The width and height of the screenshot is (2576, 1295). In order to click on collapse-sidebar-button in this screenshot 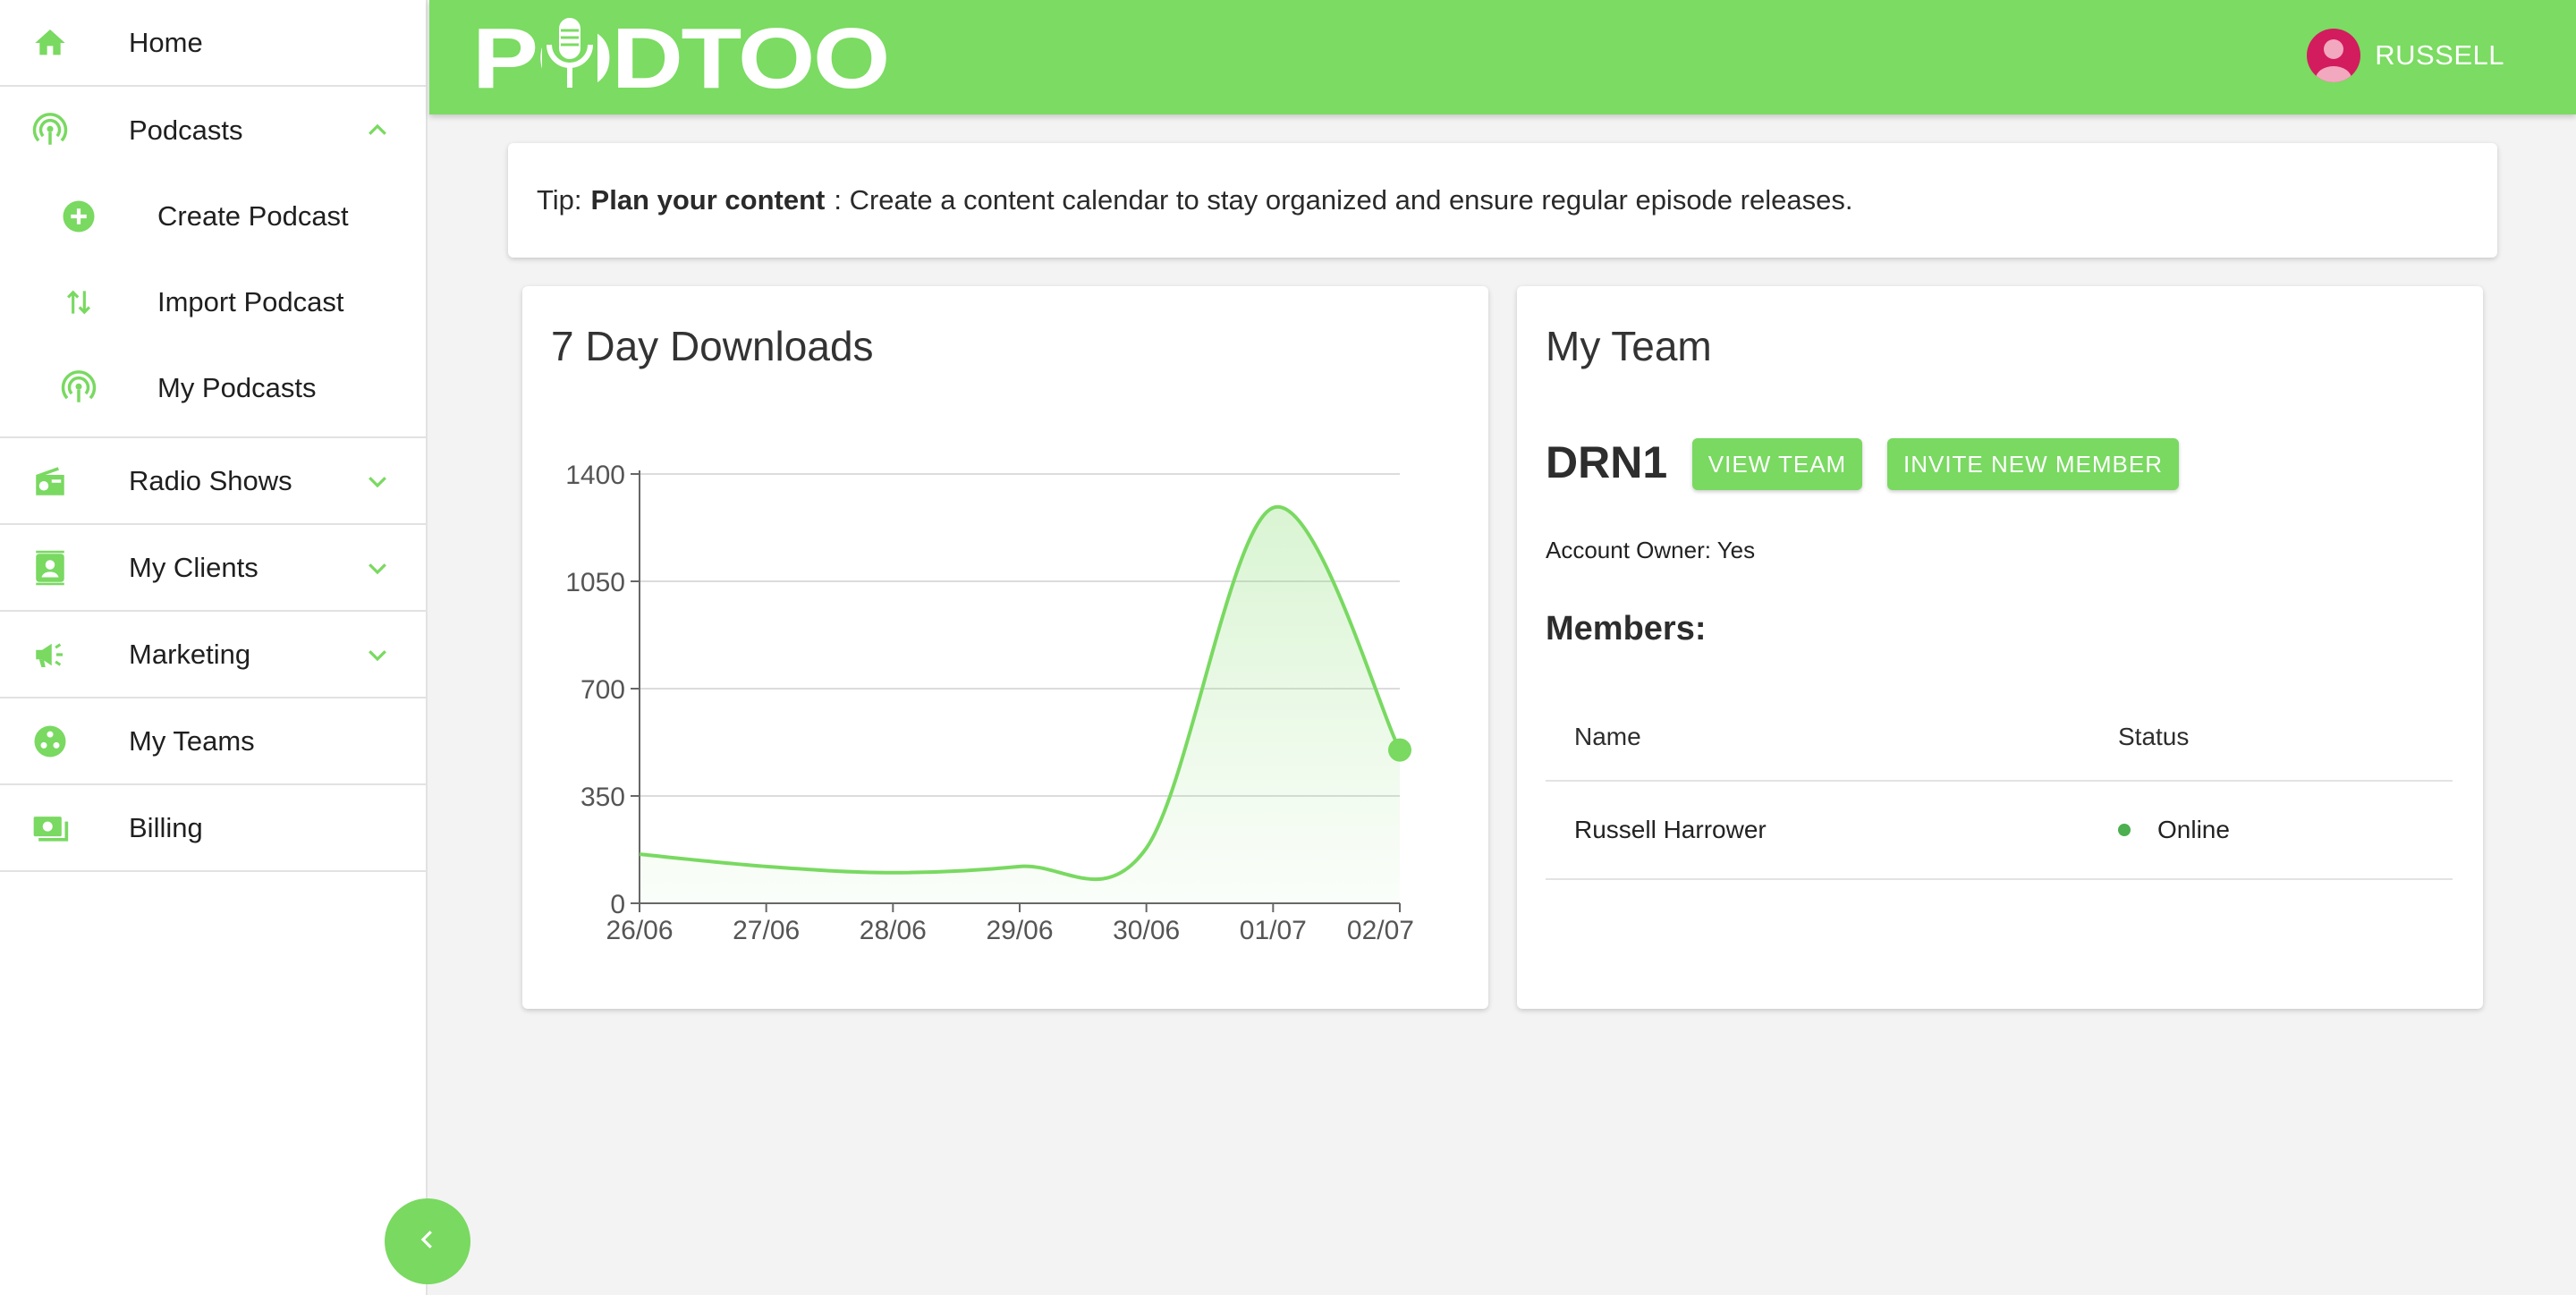, I will do `click(427, 1241)`.